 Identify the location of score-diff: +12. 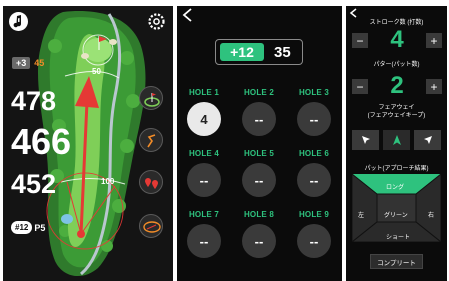
(242, 52).